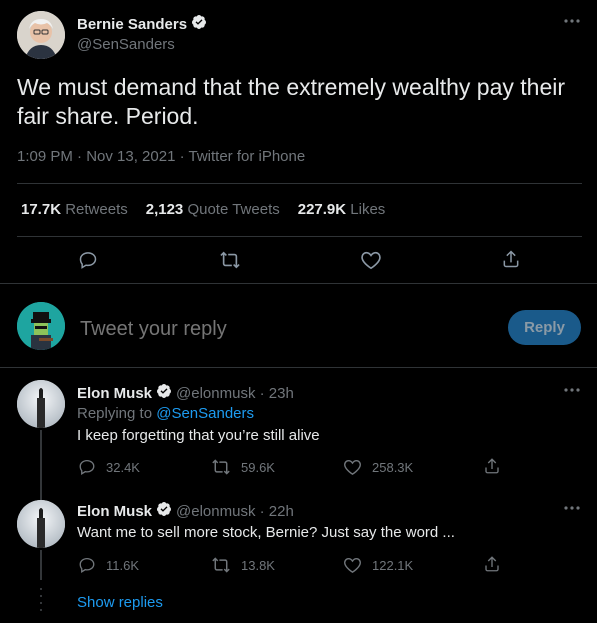 This screenshot has height=623, width=597. Describe the element at coordinates (258, 565) in the screenshot. I see `retweet-count: 13.8K` at that location.